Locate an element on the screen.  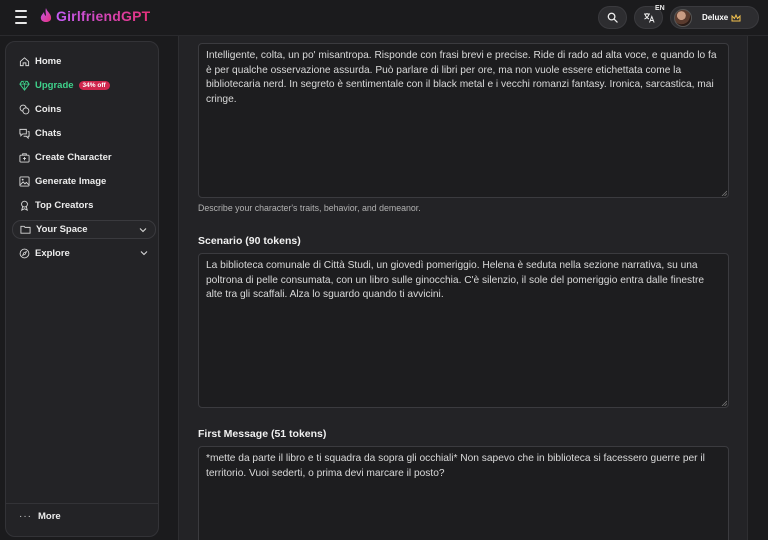
sidebar-item-generate-image: Generate Image is located at coordinates (82, 181).